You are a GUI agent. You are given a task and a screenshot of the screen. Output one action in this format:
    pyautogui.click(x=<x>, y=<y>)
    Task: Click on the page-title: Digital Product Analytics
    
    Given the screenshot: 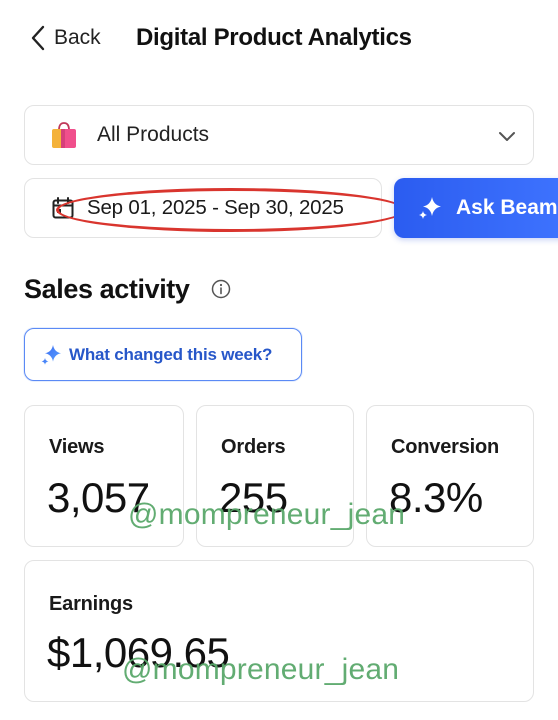 What is the action you would take?
    pyautogui.click(x=274, y=37)
    